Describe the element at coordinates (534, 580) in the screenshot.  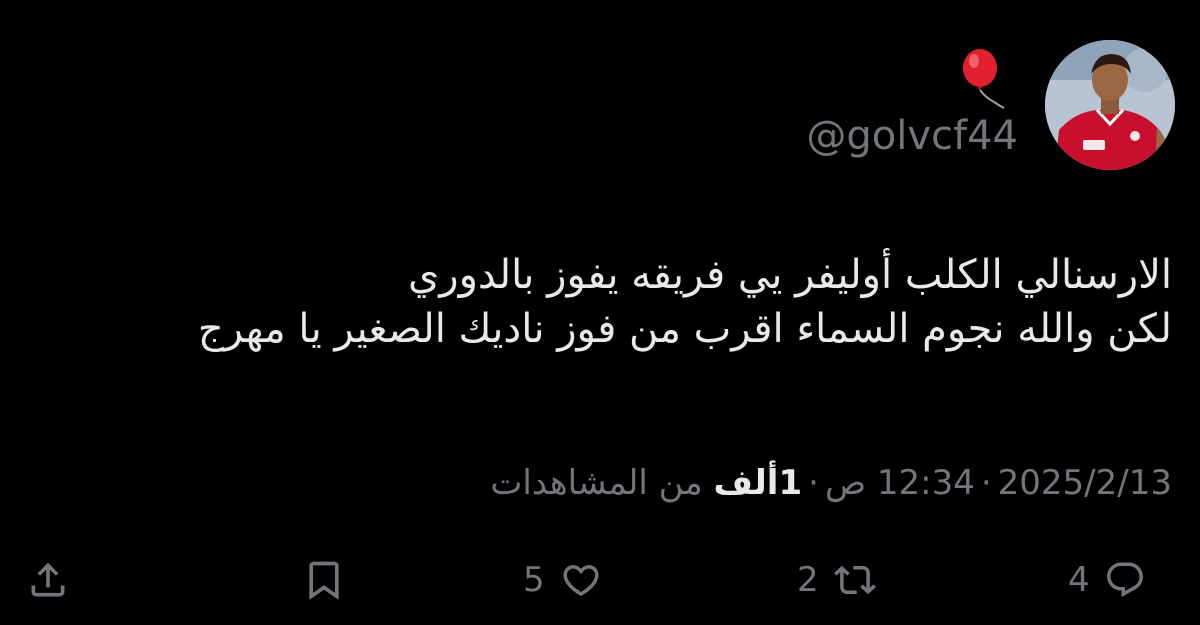
I see `like-count: 5` at that location.